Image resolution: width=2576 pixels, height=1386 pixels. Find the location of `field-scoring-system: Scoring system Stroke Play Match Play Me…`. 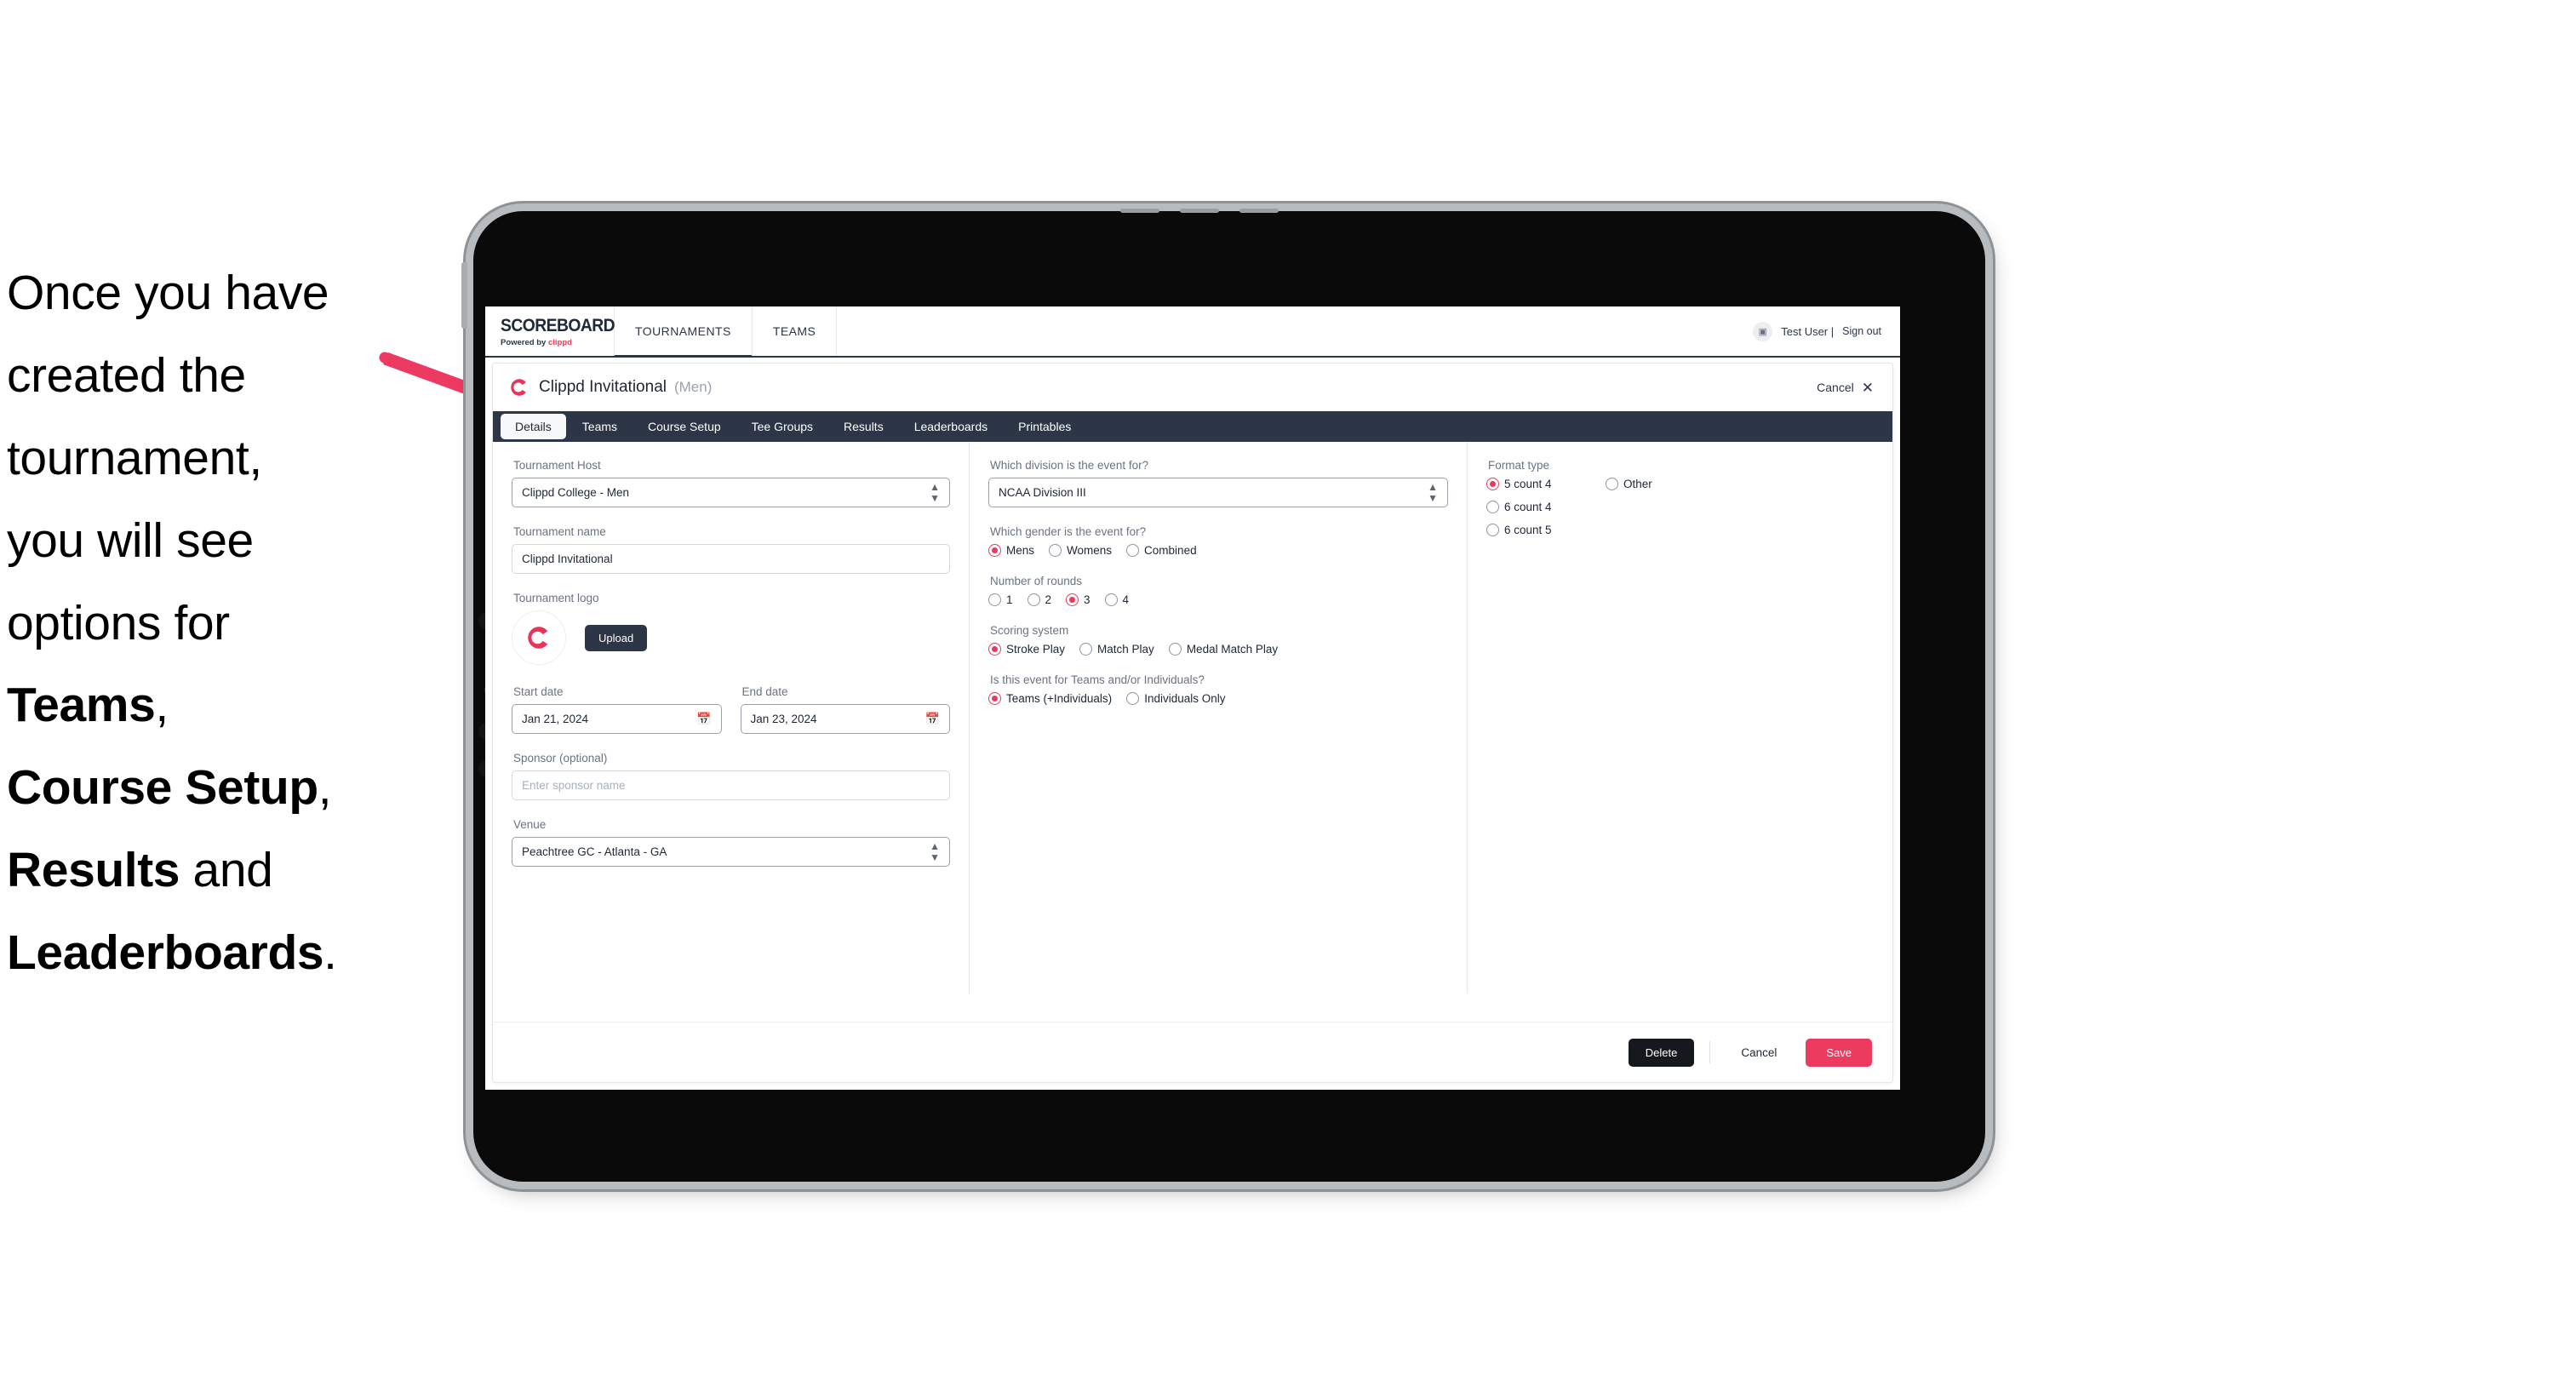

field-scoring-system: Scoring system Stroke Play Match Play Me… is located at coordinates (1218, 640).